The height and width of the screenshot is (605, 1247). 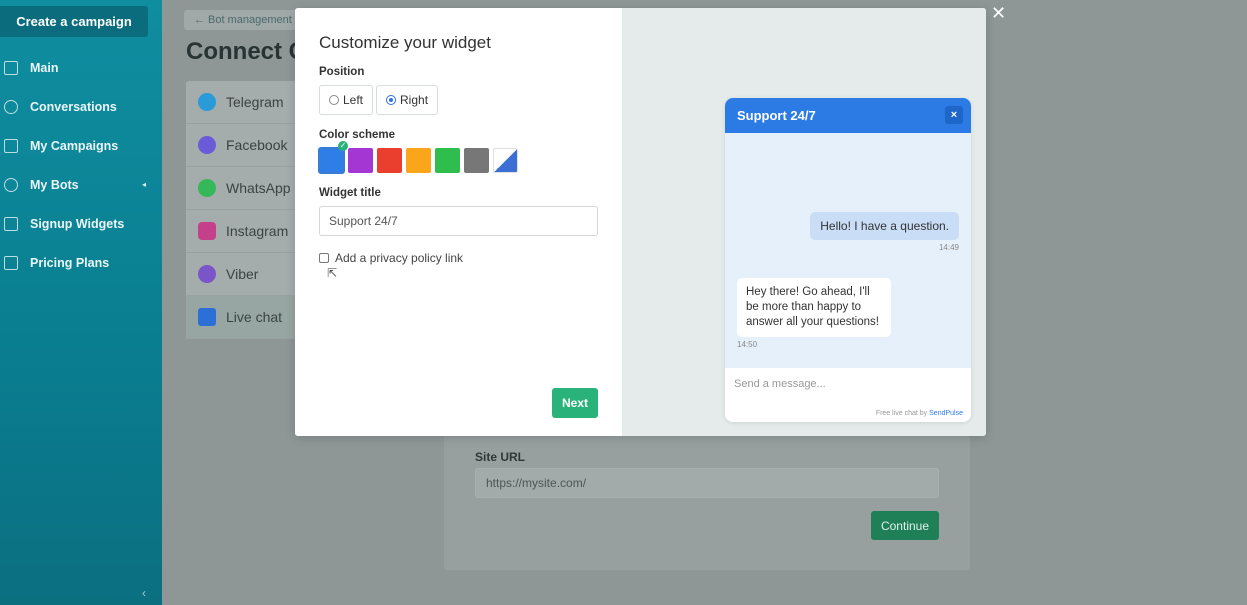 What do you see at coordinates (332, 273) in the screenshot?
I see `mouse-cursor-icon: ⇱` at bounding box center [332, 273].